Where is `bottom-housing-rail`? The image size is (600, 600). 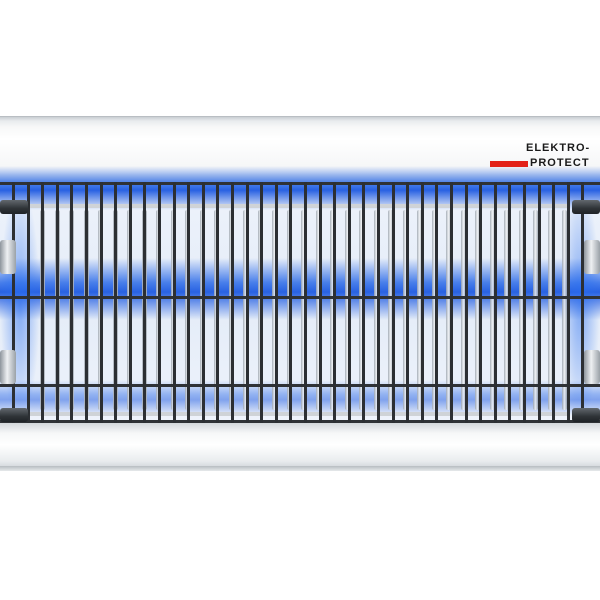
bottom-housing-rail is located at coordinates (300, 447).